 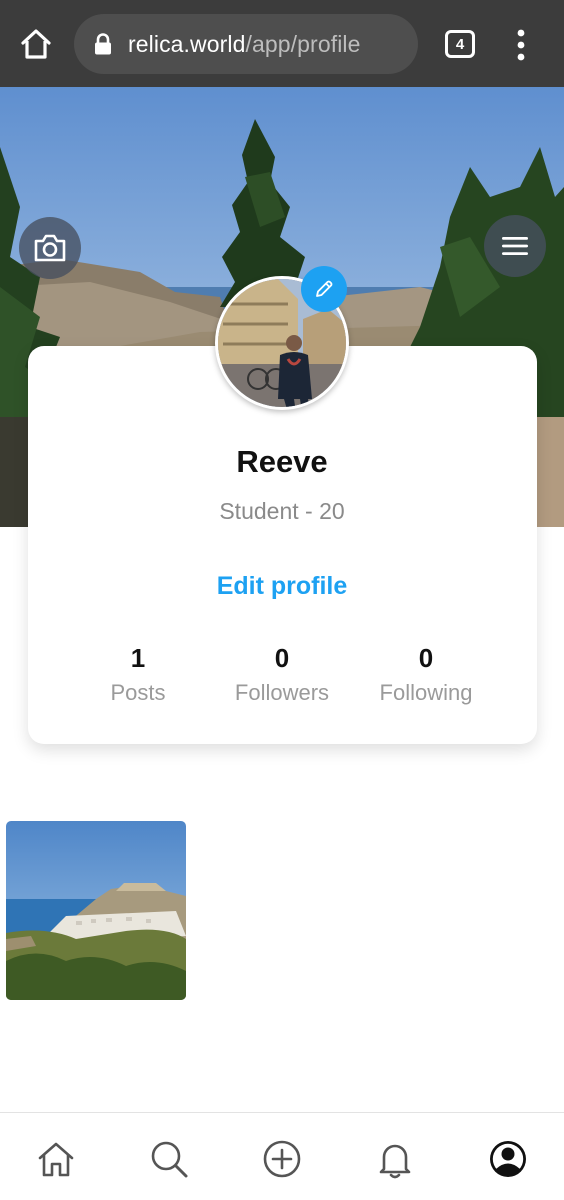 What do you see at coordinates (324, 289) in the screenshot?
I see `edit-avatar-pencil-icon` at bounding box center [324, 289].